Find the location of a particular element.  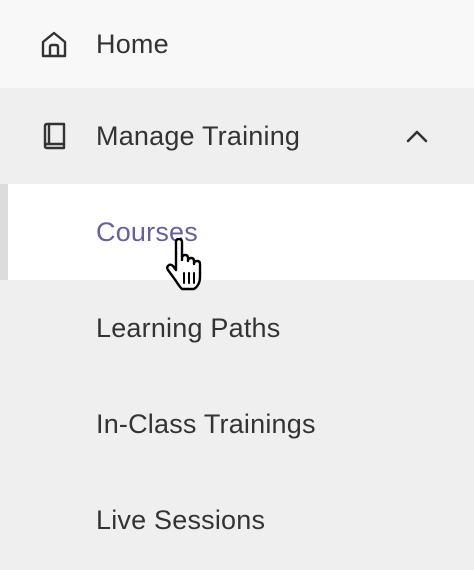

submenu-item-label: Courses is located at coordinates (147, 231).